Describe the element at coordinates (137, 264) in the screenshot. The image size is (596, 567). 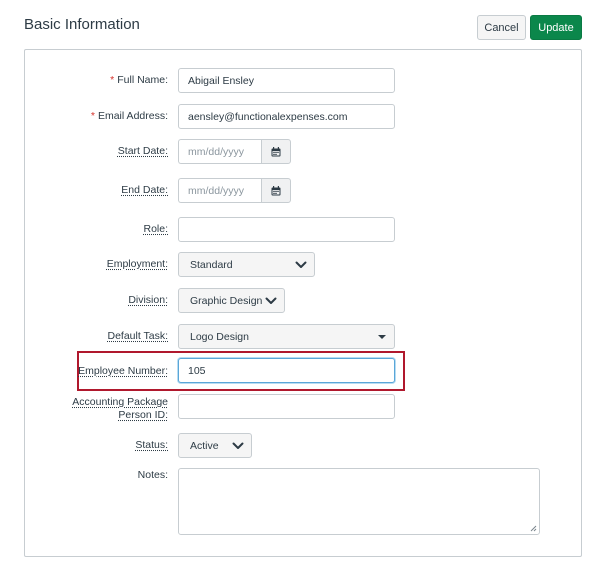
I see `employment-label: Employment:` at that location.